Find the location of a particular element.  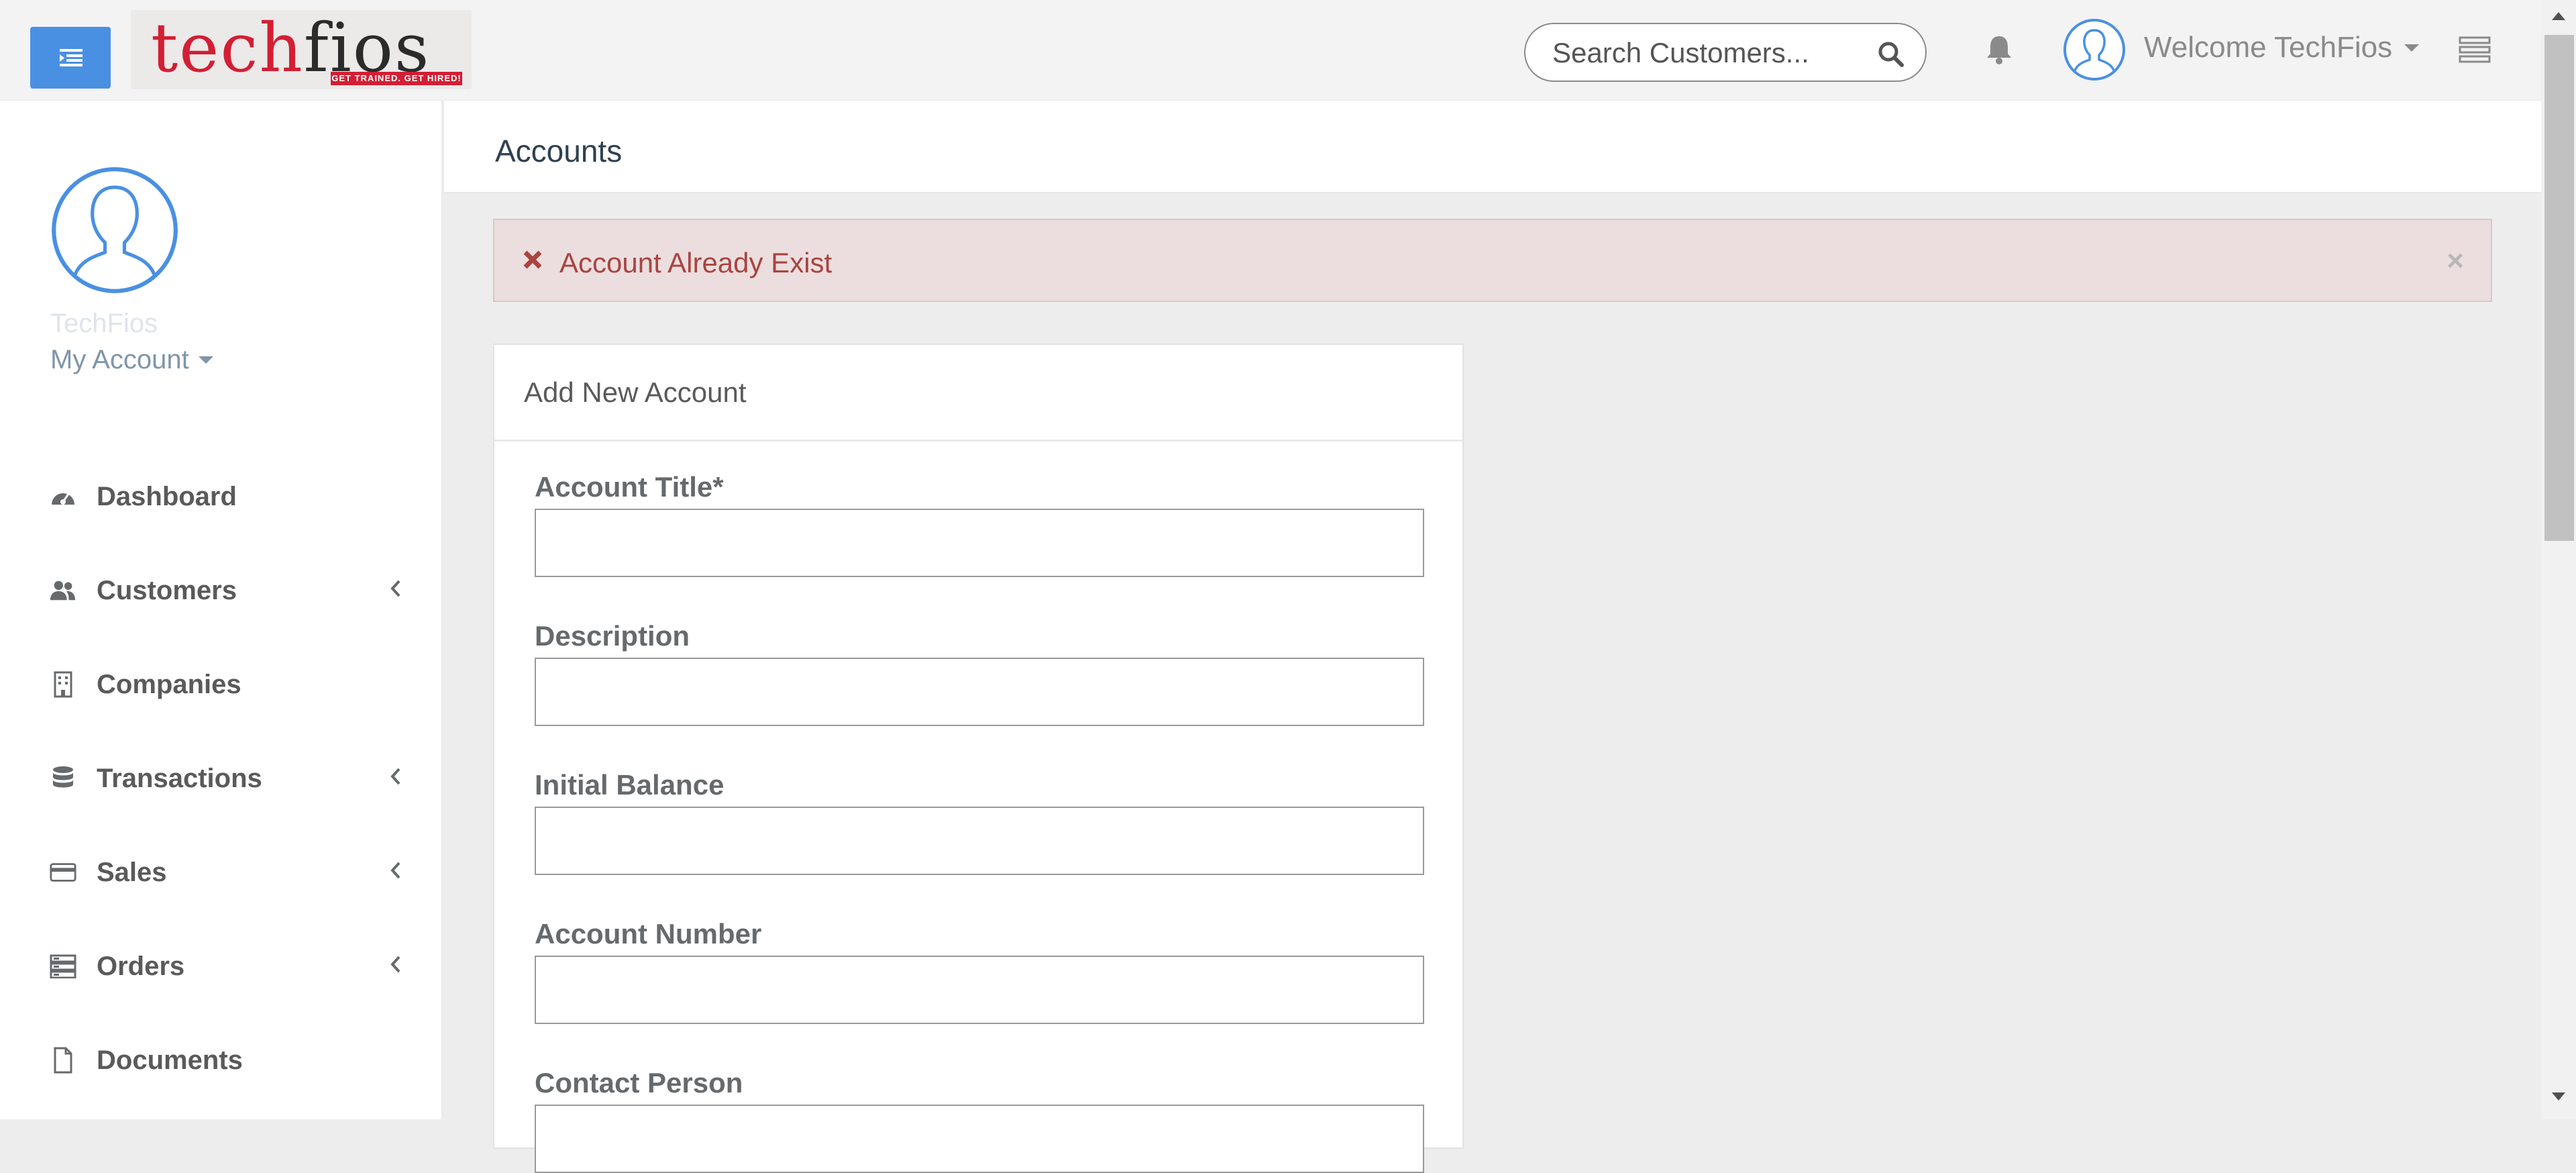

sidebar-toggle-button is located at coordinates (70, 58).